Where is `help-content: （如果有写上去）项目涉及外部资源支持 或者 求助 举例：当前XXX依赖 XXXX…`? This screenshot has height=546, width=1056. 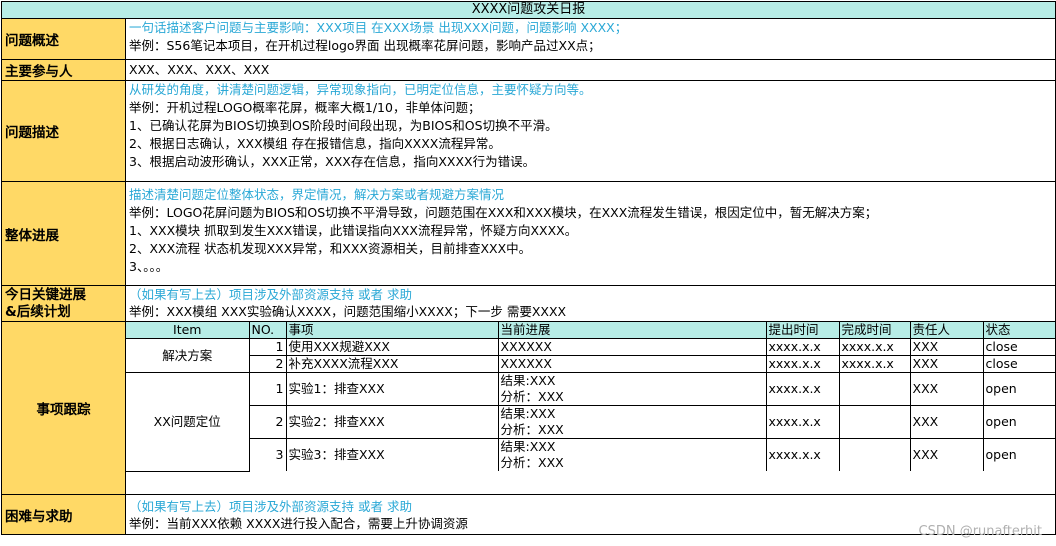 help-content: （如果有写上去）项目涉及外部资源支持 或者 求助 举例：当前XXX依赖 XXXX… is located at coordinates (590, 514).